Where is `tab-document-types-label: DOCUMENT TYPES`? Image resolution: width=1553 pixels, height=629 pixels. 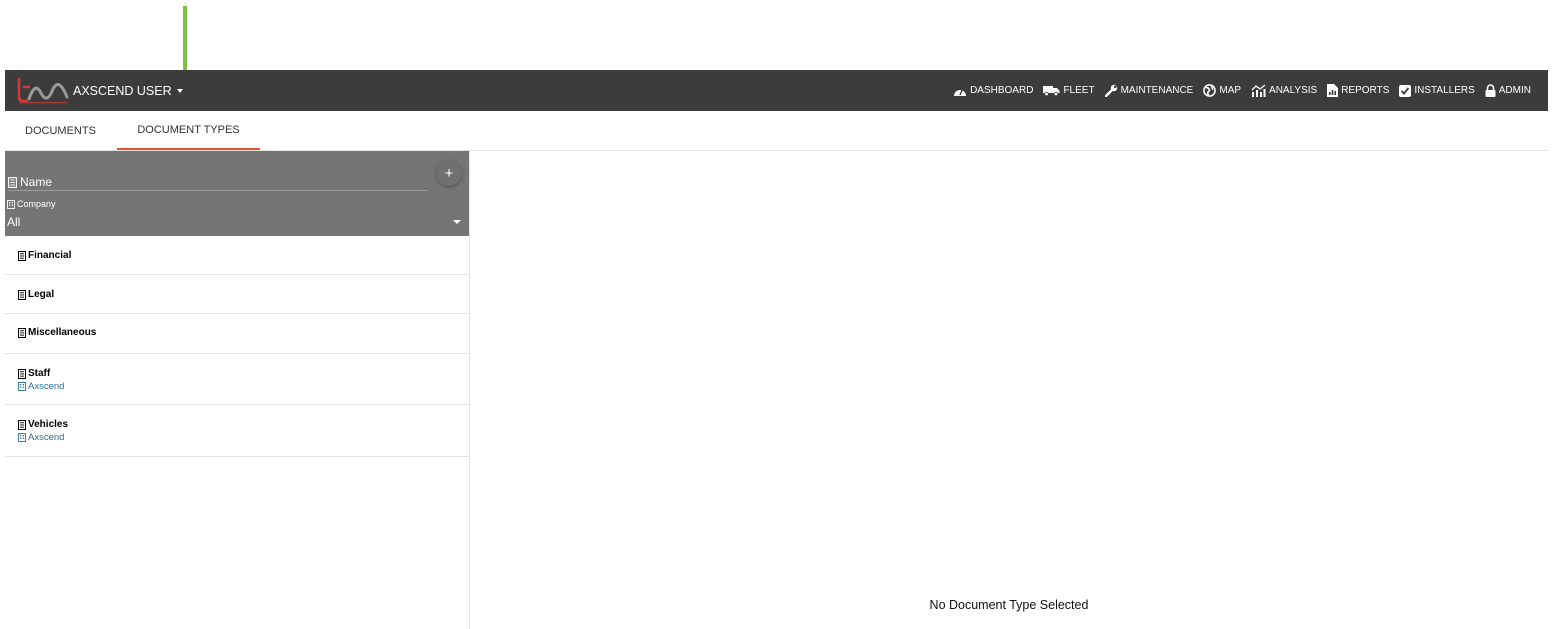
tab-document-types-label: DOCUMENT TYPES is located at coordinates (188, 129).